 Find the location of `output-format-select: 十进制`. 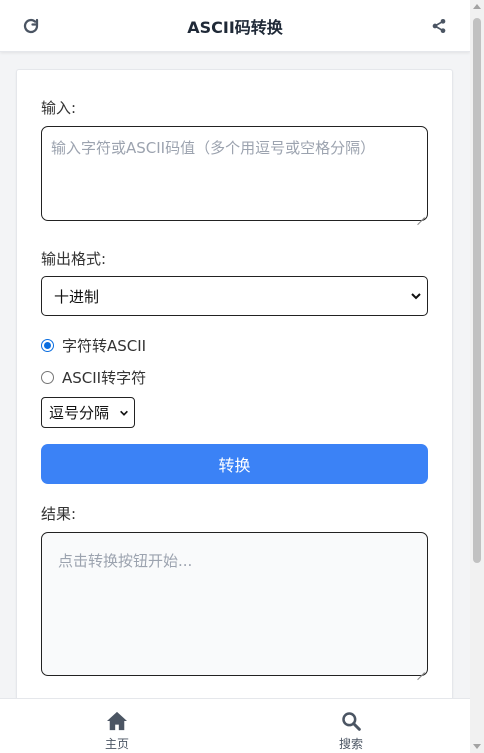

output-format-select: 十进制 is located at coordinates (234, 296).